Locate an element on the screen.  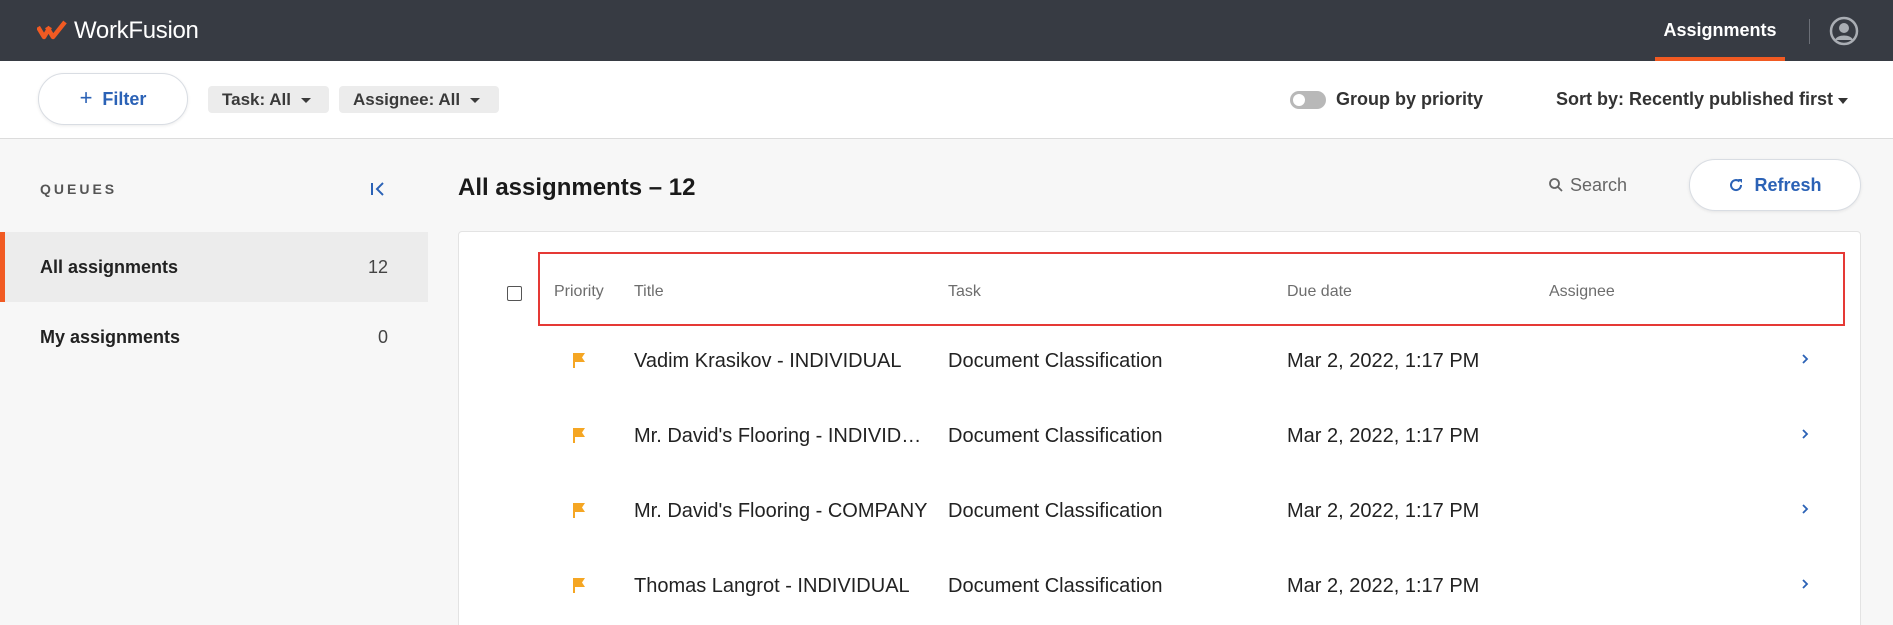
refresh-button: Refresh is located at coordinates (1775, 185).